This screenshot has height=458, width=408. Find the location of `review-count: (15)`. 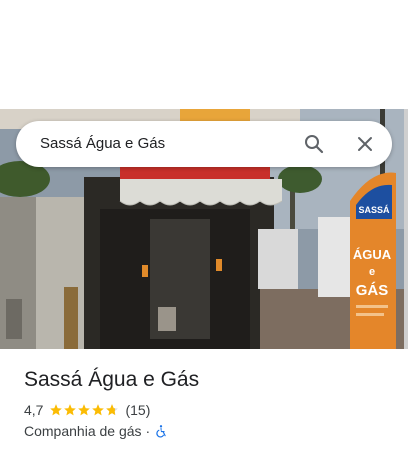

review-count: (15) is located at coordinates (137, 410).